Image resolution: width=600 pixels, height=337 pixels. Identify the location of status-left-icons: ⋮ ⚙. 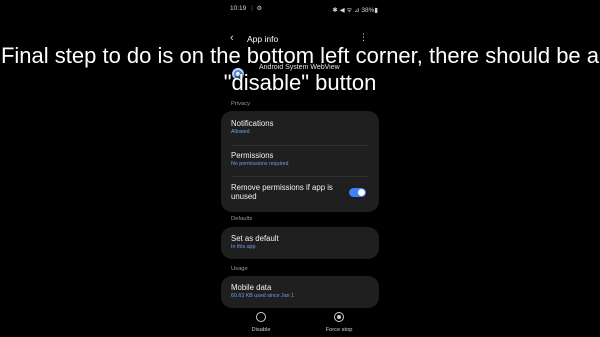
(256, 9).